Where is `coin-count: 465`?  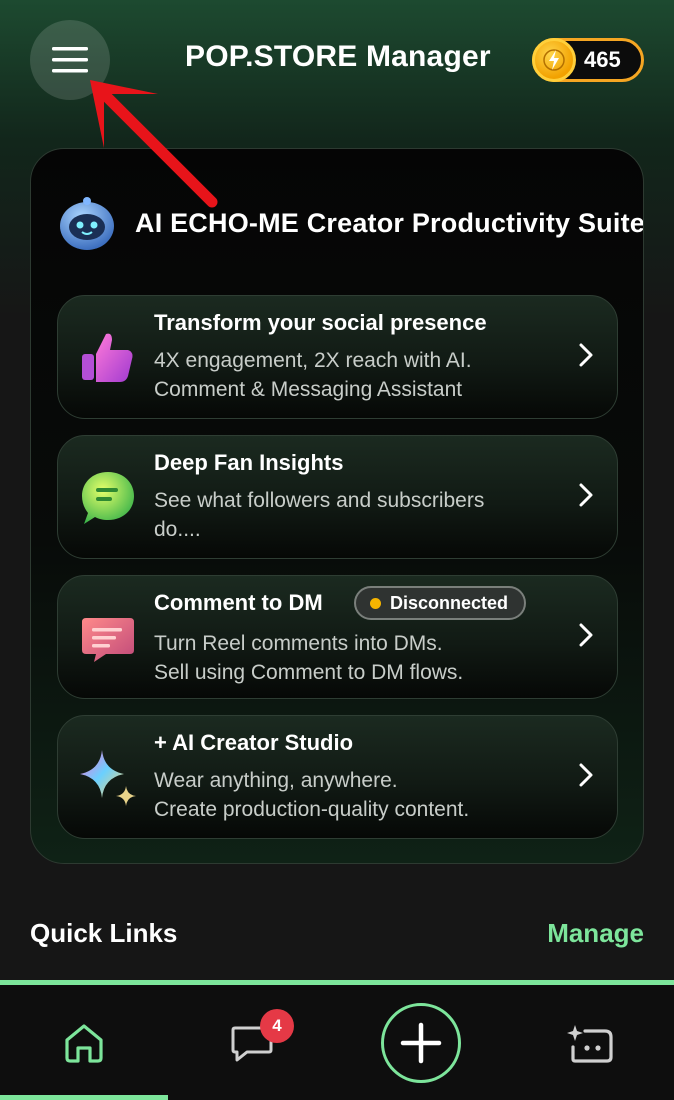 coin-count: 465 is located at coordinates (602, 59).